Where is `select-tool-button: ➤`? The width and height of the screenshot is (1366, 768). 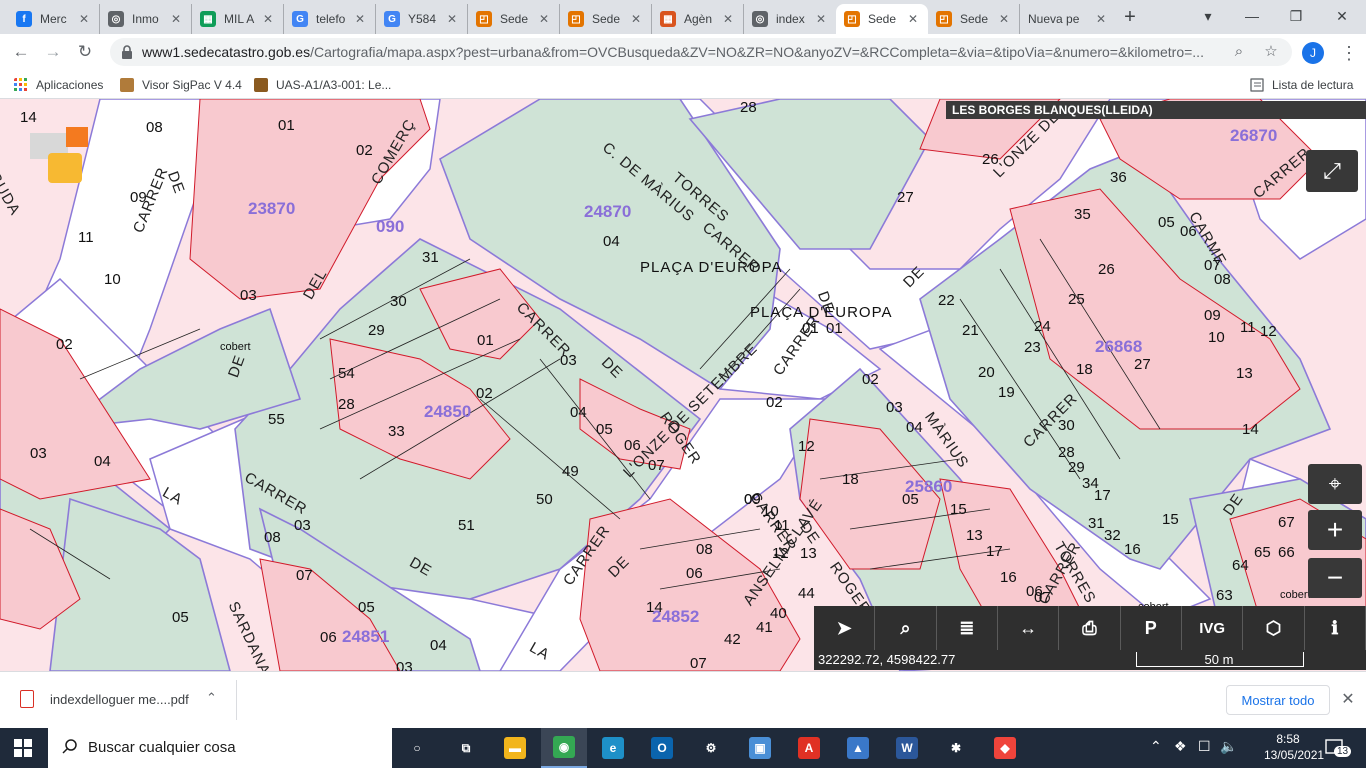
select-tool-button: ➤ is located at coordinates (845, 628).